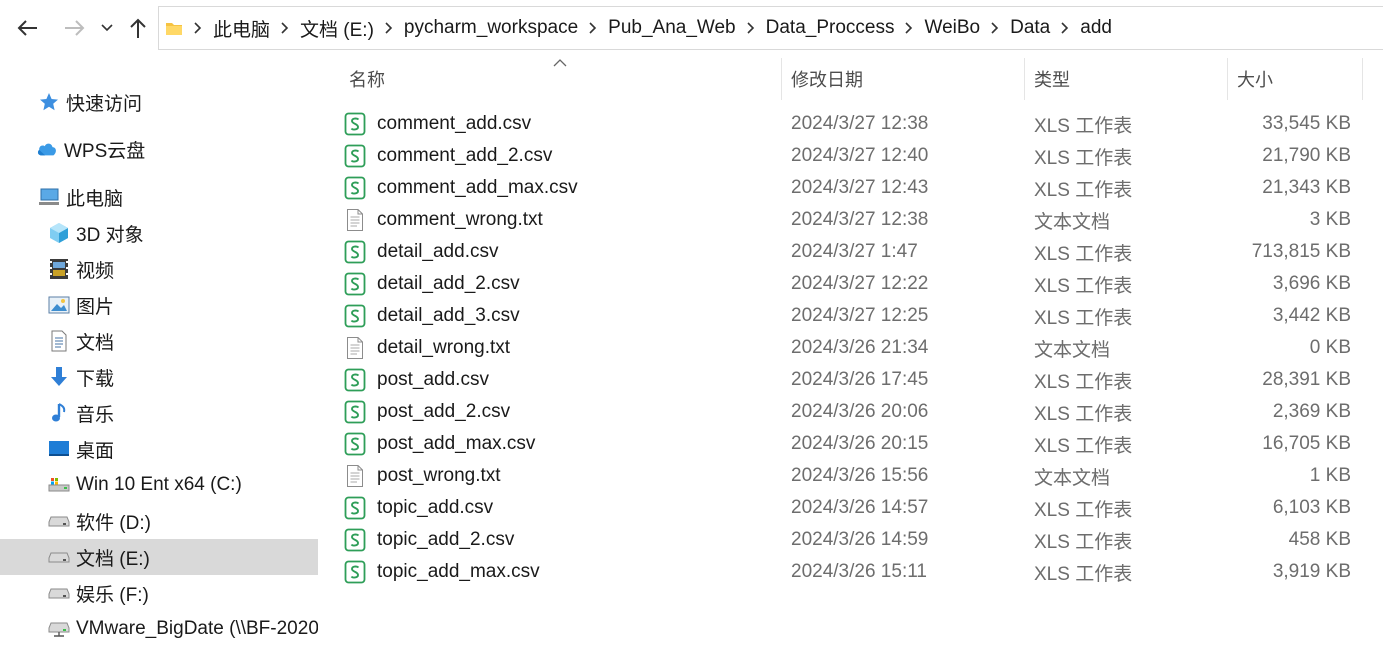  I want to click on nav-item-3d-objects: 3D 对象, so click(159, 233).